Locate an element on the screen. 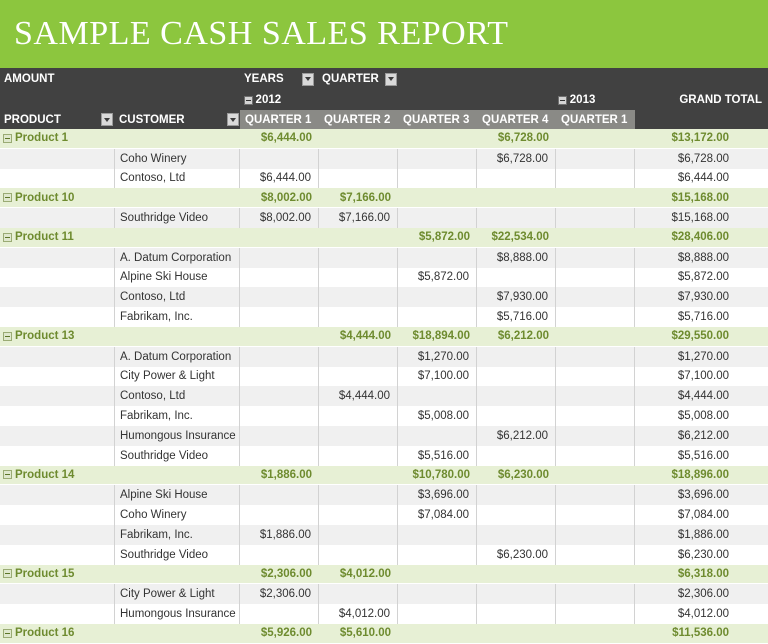 The width and height of the screenshot is (768, 644). amount-cell: $18,894.00 is located at coordinates (441, 336).